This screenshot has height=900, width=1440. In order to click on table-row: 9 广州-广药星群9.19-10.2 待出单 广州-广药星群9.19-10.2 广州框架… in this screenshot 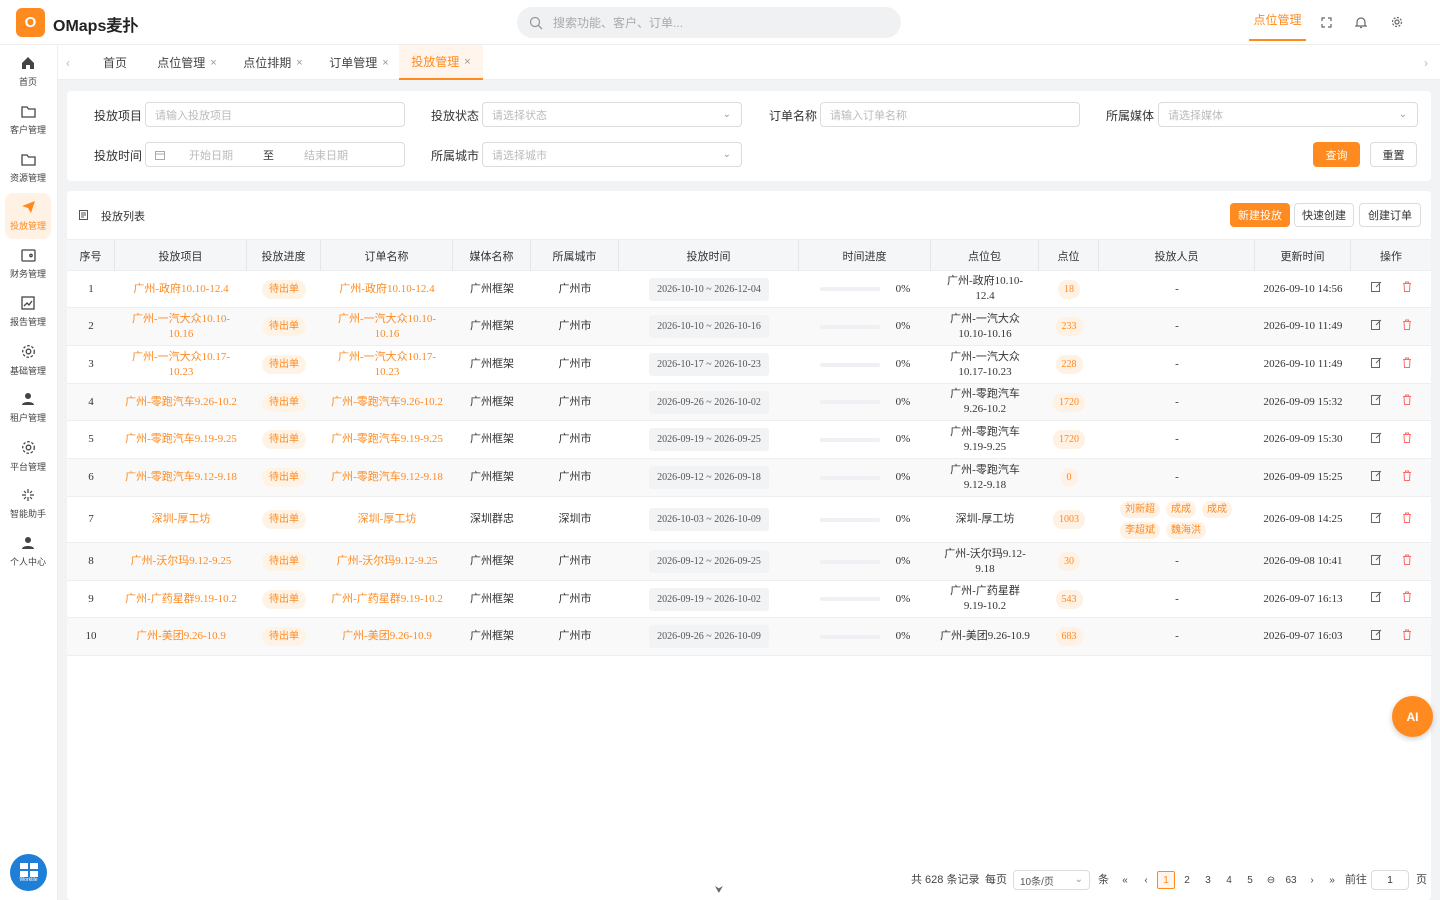, I will do `click(749, 599)`.